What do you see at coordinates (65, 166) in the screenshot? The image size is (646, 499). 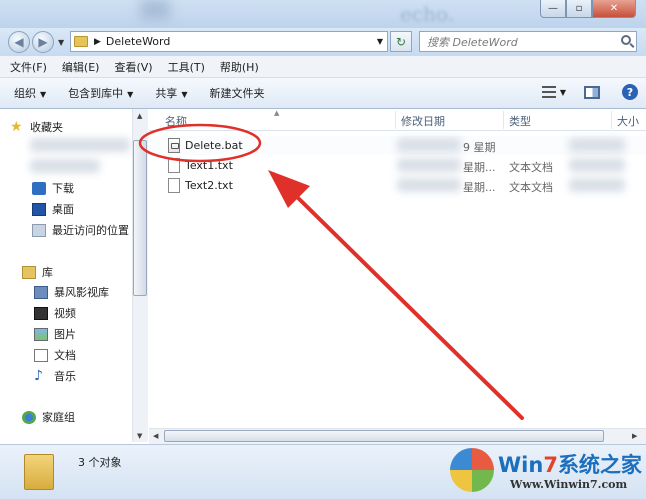 I see `blurred-item` at bounding box center [65, 166].